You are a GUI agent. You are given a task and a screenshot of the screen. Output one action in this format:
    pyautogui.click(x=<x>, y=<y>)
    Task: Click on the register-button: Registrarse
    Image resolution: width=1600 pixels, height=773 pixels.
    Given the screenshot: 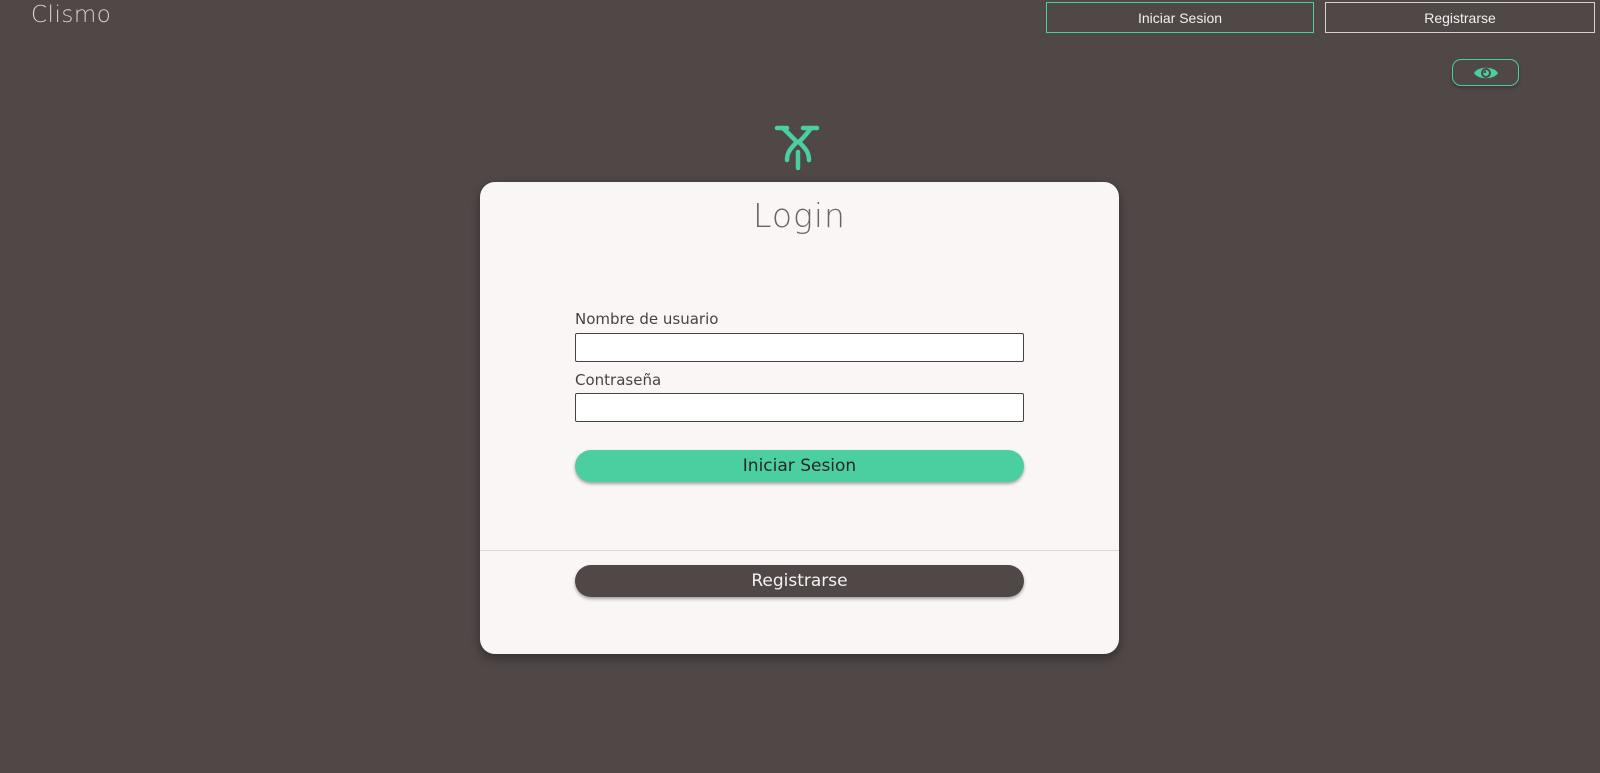 What is the action you would take?
    pyautogui.click(x=799, y=581)
    